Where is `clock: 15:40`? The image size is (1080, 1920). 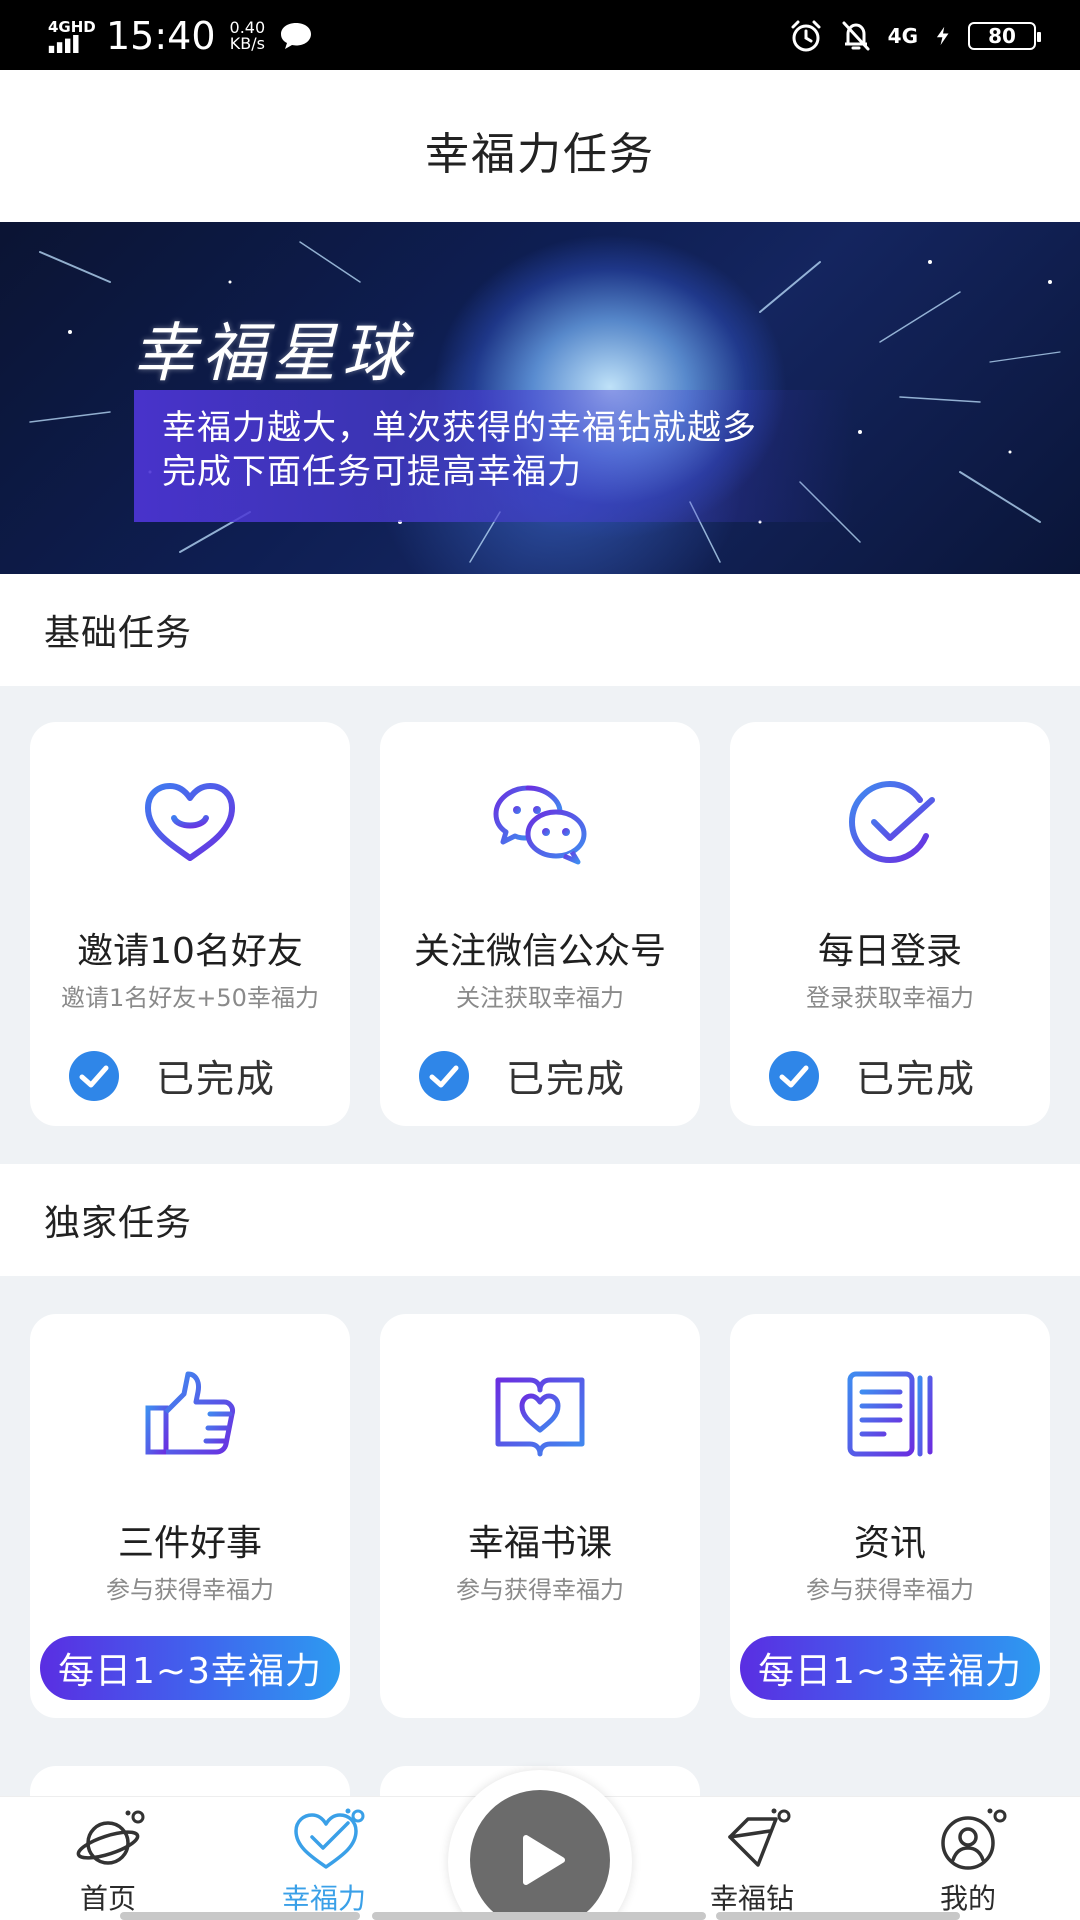 clock: 15:40 is located at coordinates (161, 36).